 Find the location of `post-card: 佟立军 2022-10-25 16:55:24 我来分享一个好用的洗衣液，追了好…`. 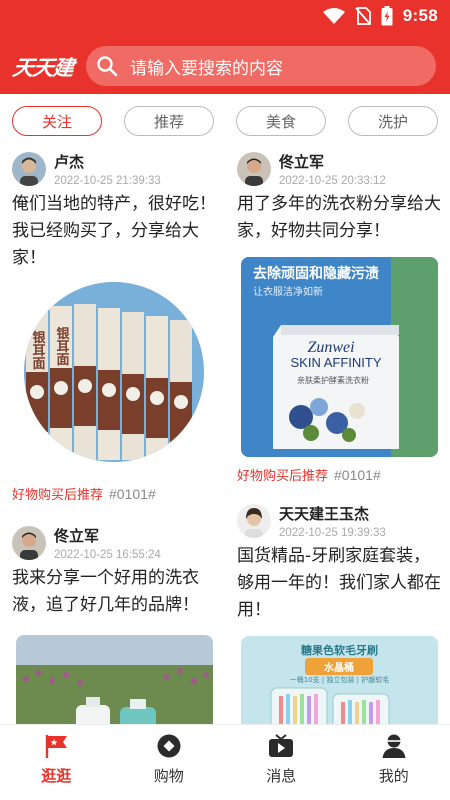

post-card: 佟立军 2022-10-25 16:55:24 我来分享一个好用的洗衣液，追了好… is located at coordinates (114, 632).